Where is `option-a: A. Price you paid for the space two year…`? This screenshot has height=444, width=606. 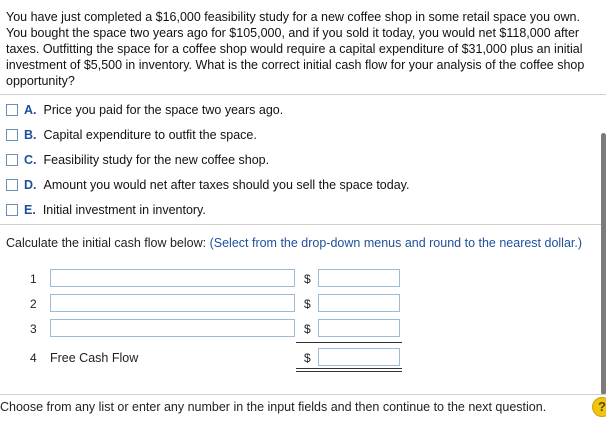 option-a: A. Price you paid for the space two year… is located at coordinates (303, 109).